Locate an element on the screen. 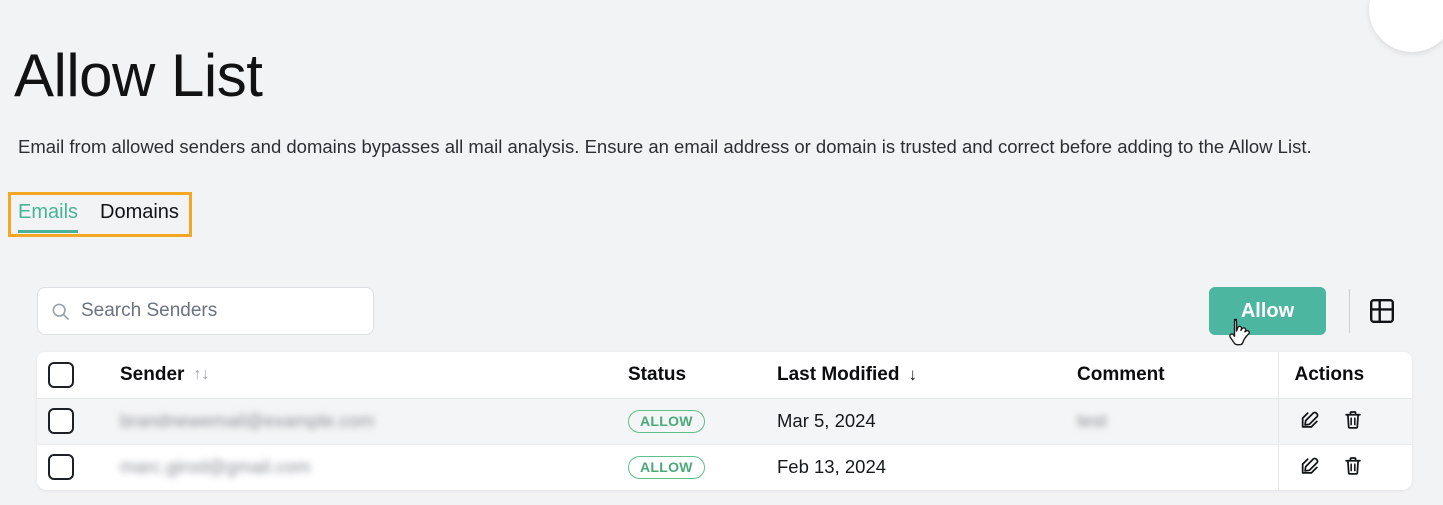  column-header-actions: Actions is located at coordinates (1344, 375).